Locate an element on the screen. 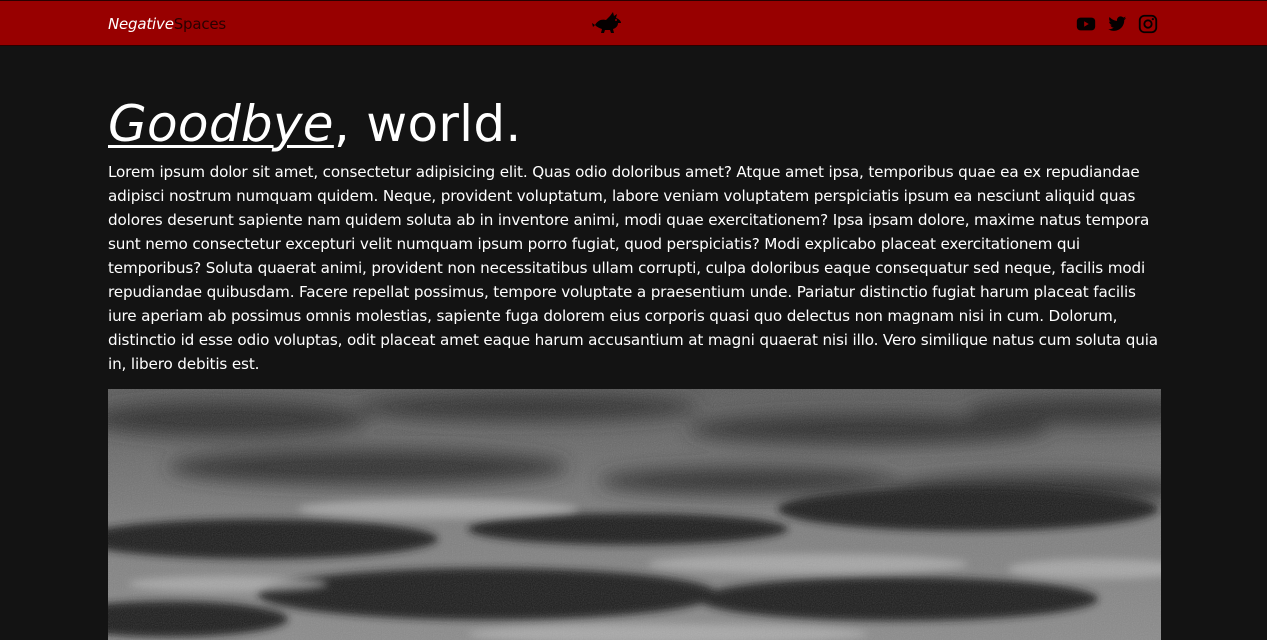 The width and height of the screenshot is (1267, 640). site-logo-link: NegativeSpaces is located at coordinates (167, 24).